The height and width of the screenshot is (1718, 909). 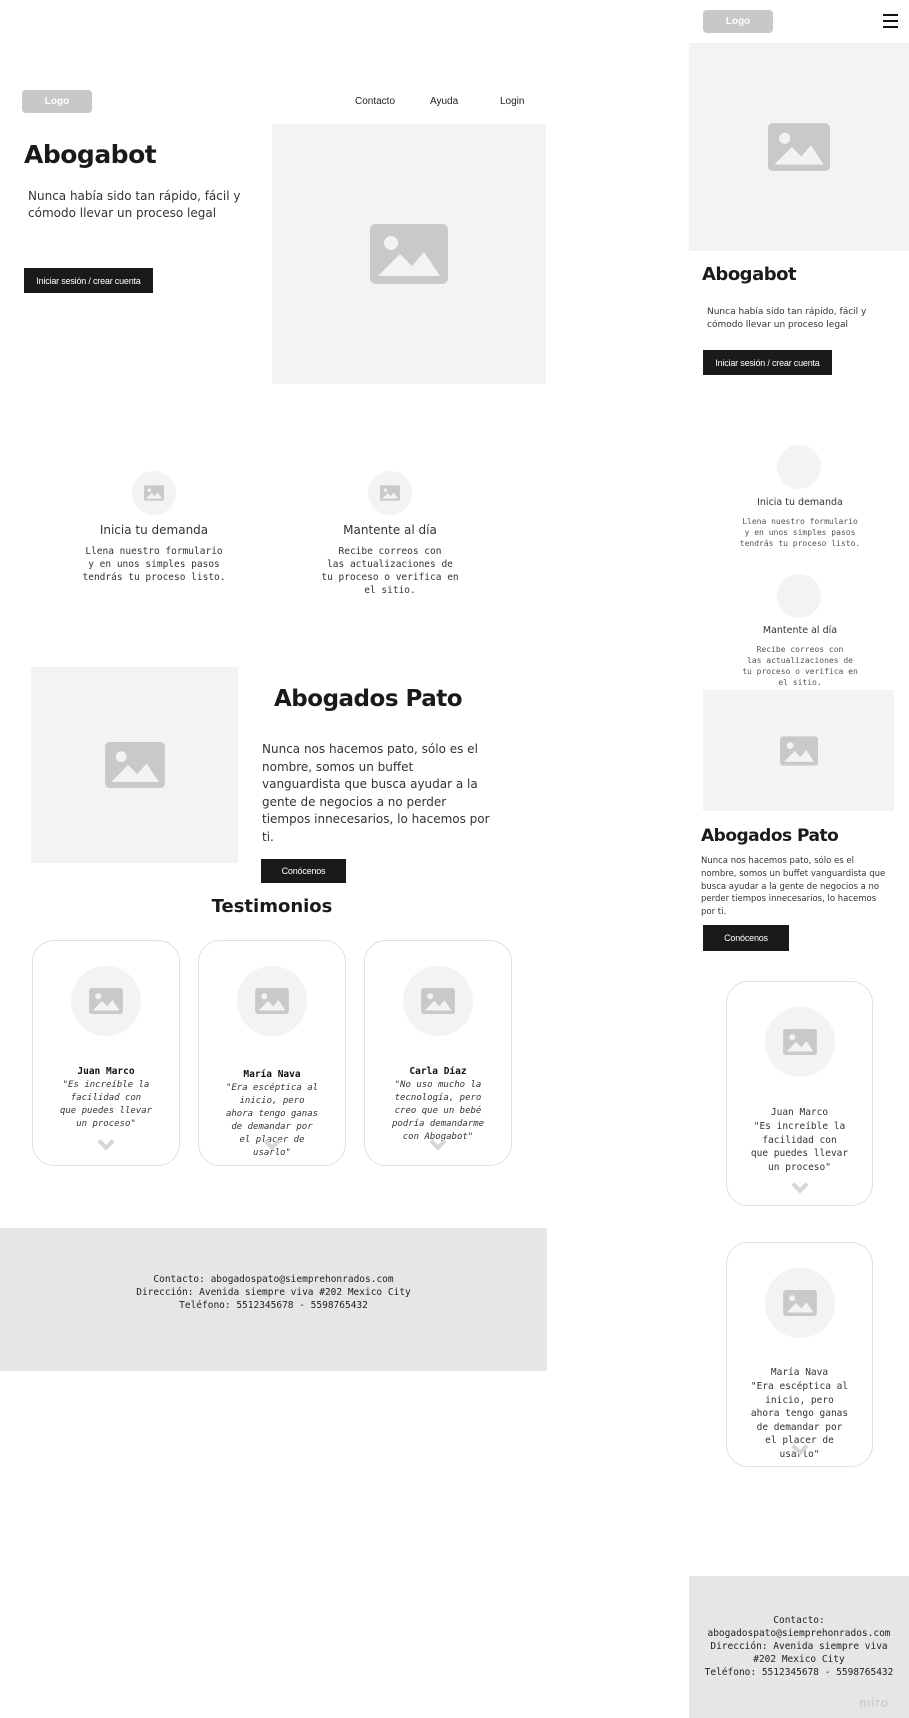 I want to click on mobile-feature-aldia-title: Mantente al día, so click(x=800, y=630).